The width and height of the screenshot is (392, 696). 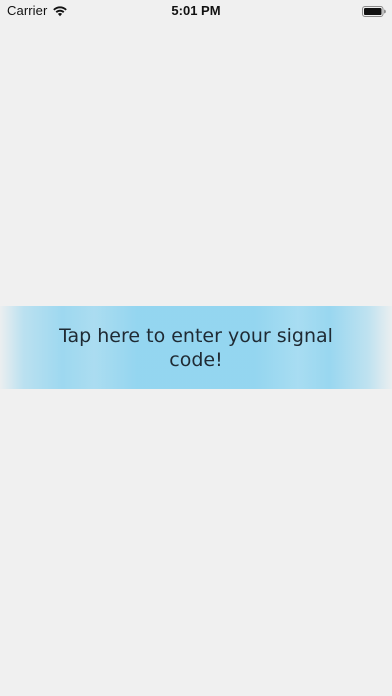 I want to click on status-time: 5:01 PM, so click(x=196, y=10).